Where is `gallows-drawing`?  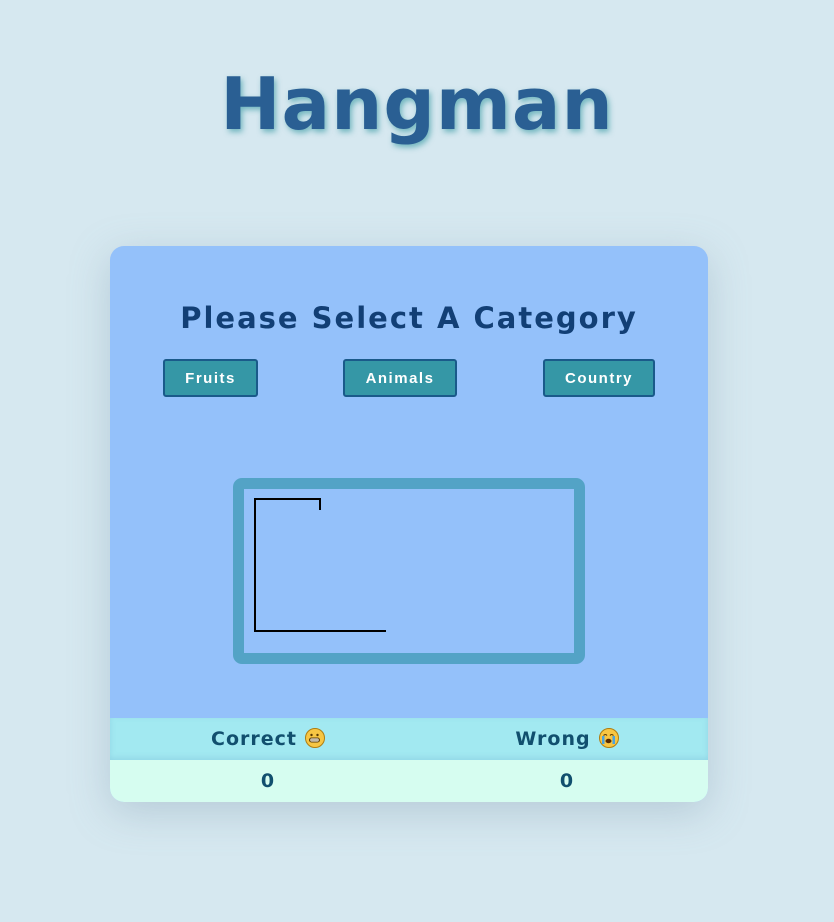
gallows-drawing is located at coordinates (320, 565).